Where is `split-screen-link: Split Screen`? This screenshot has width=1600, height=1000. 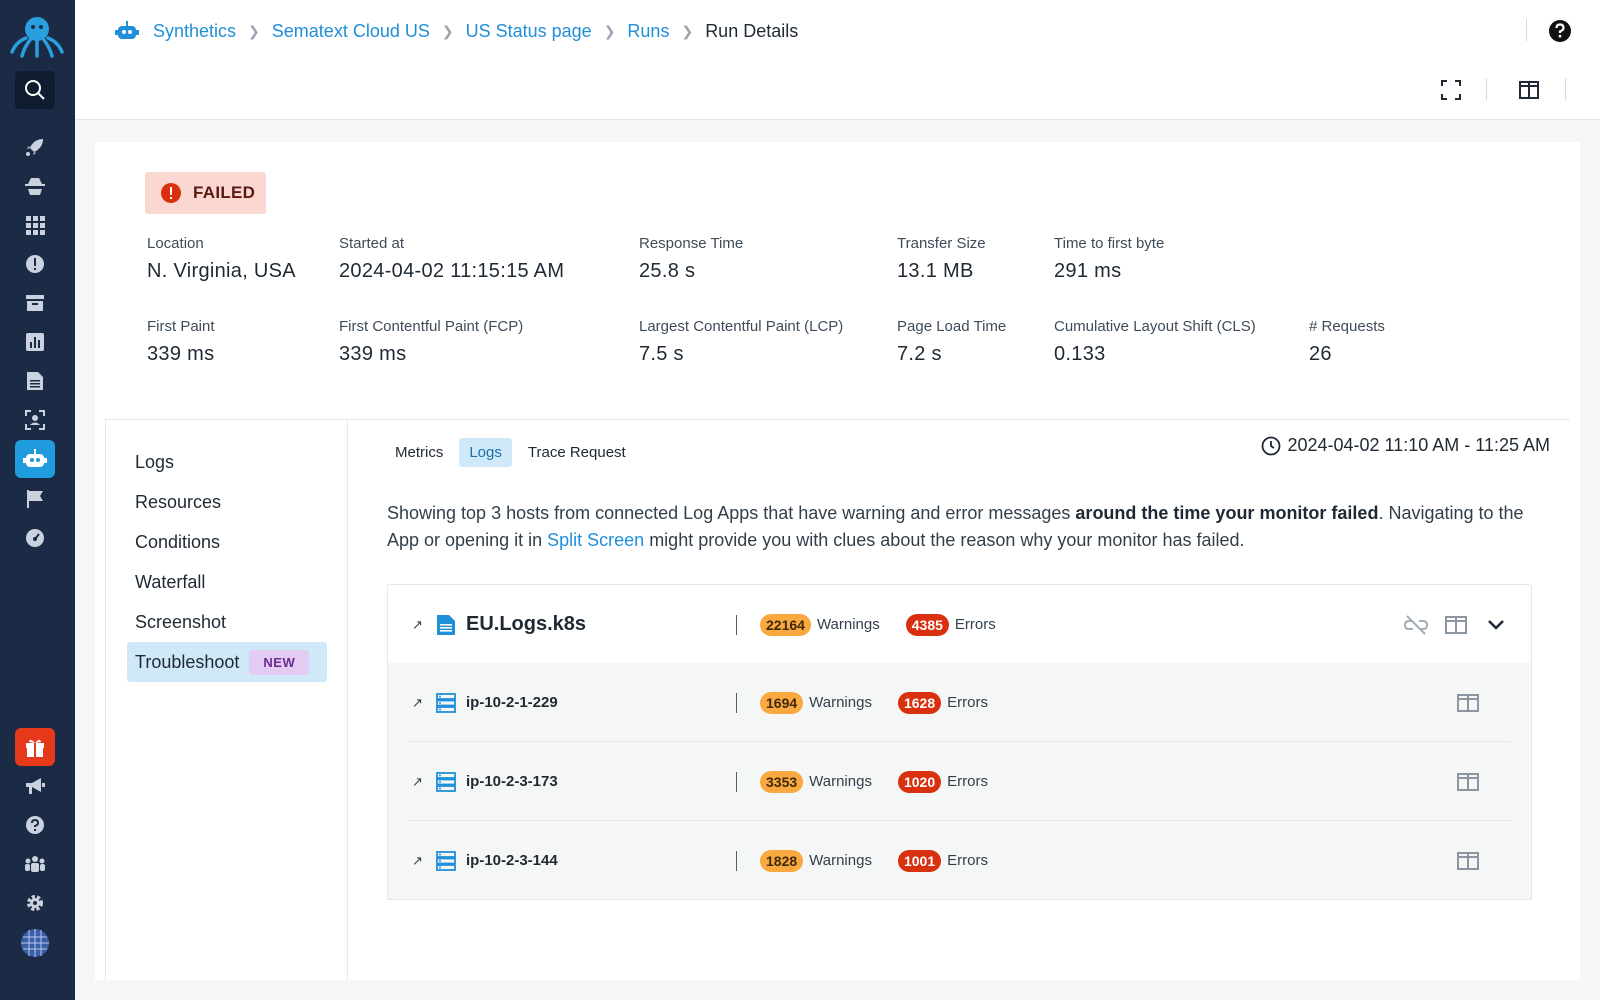
split-screen-link: Split Screen is located at coordinates (595, 540).